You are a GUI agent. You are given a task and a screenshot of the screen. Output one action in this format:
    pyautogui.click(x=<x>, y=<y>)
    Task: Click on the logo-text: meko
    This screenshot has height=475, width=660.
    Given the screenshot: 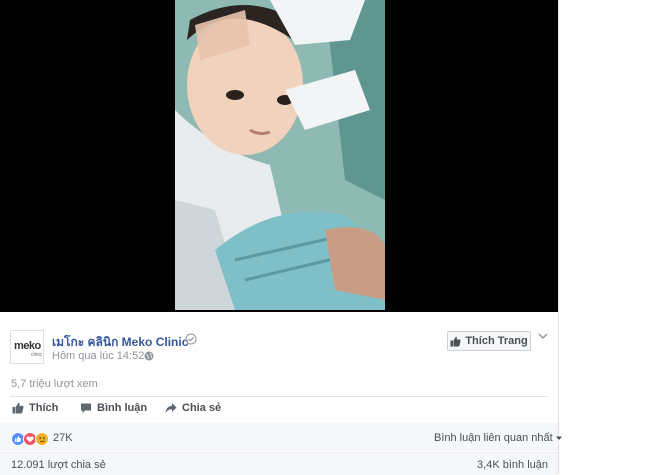 What is the action you would take?
    pyautogui.click(x=27, y=346)
    